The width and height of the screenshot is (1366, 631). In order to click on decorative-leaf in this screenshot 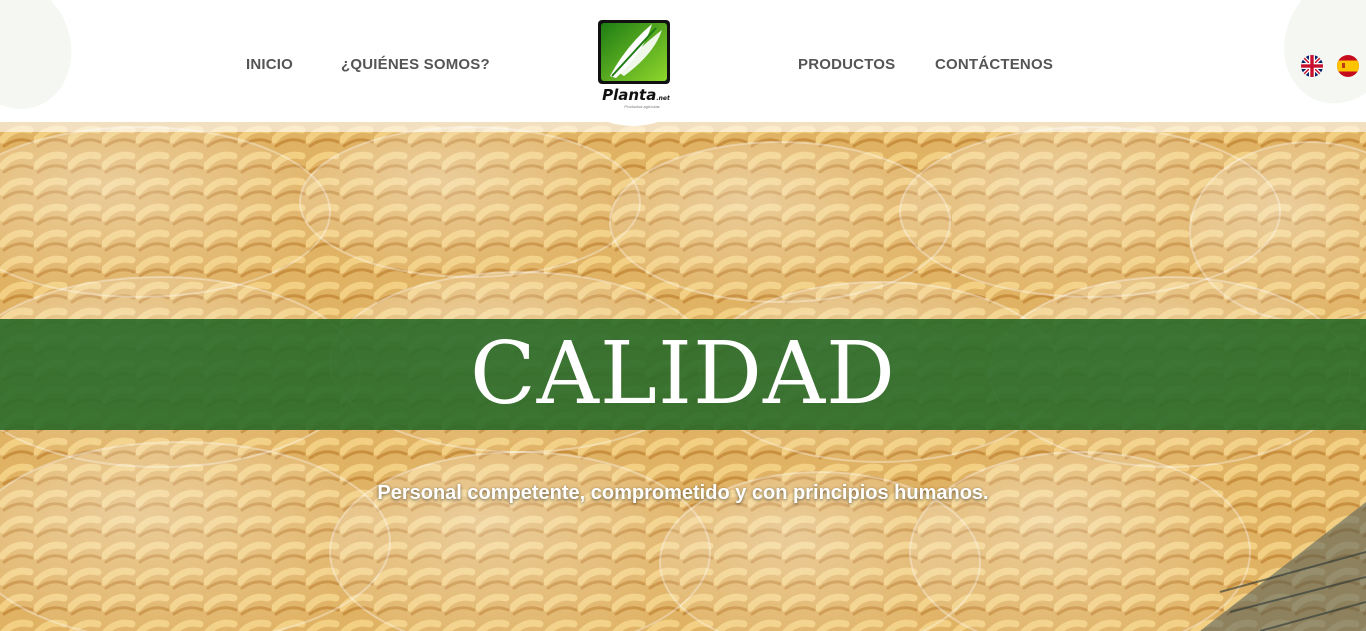, I will do `click(44, 62)`.